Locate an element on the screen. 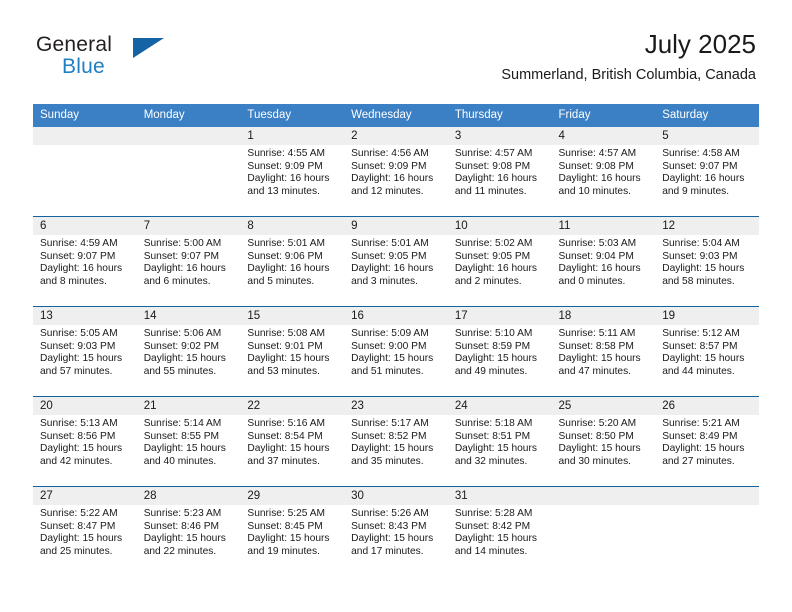  sunrise-text: Sunrise: 5:16 AM is located at coordinates (286, 423).